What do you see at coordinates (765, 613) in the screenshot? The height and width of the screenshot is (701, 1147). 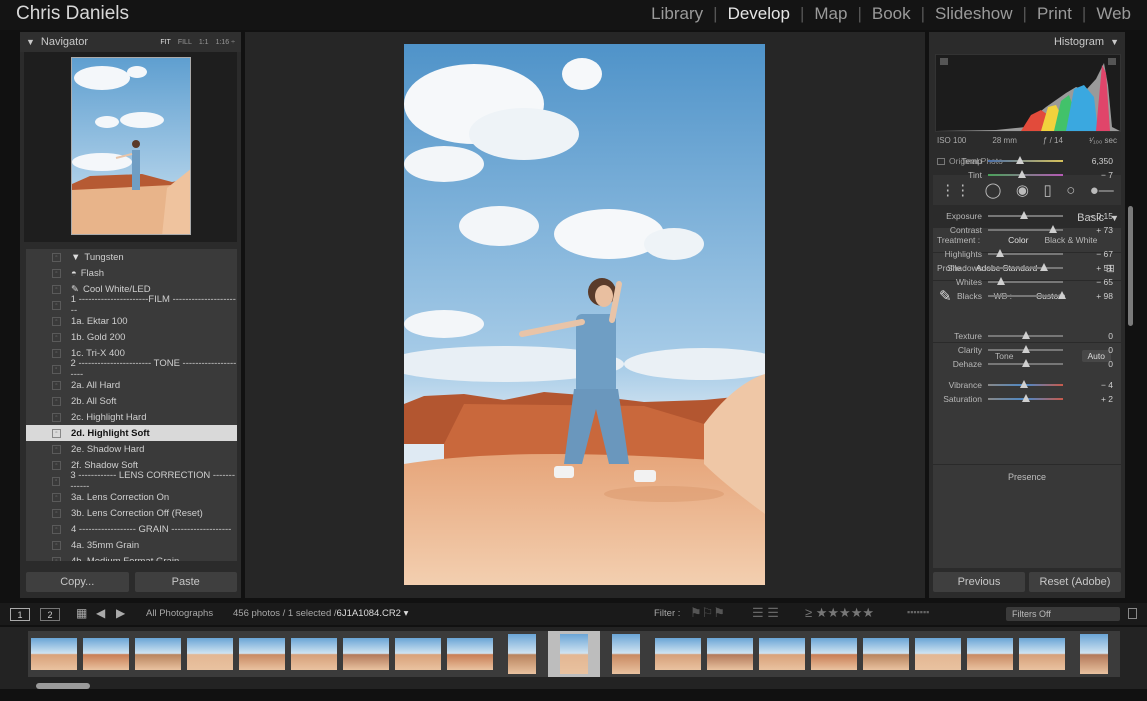 I see `edit-filter-icon: ☰ ☰` at bounding box center [765, 613].